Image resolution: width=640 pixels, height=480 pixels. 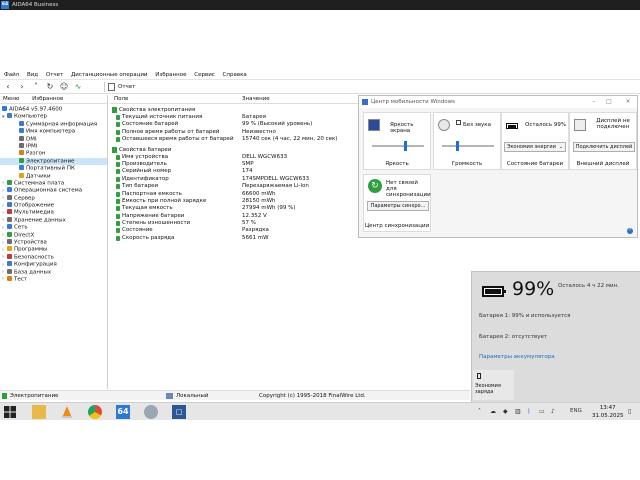 What do you see at coordinates (53, 116) in the screenshot?
I see `tree-item: ▾ Компьютер` at bounding box center [53, 116].